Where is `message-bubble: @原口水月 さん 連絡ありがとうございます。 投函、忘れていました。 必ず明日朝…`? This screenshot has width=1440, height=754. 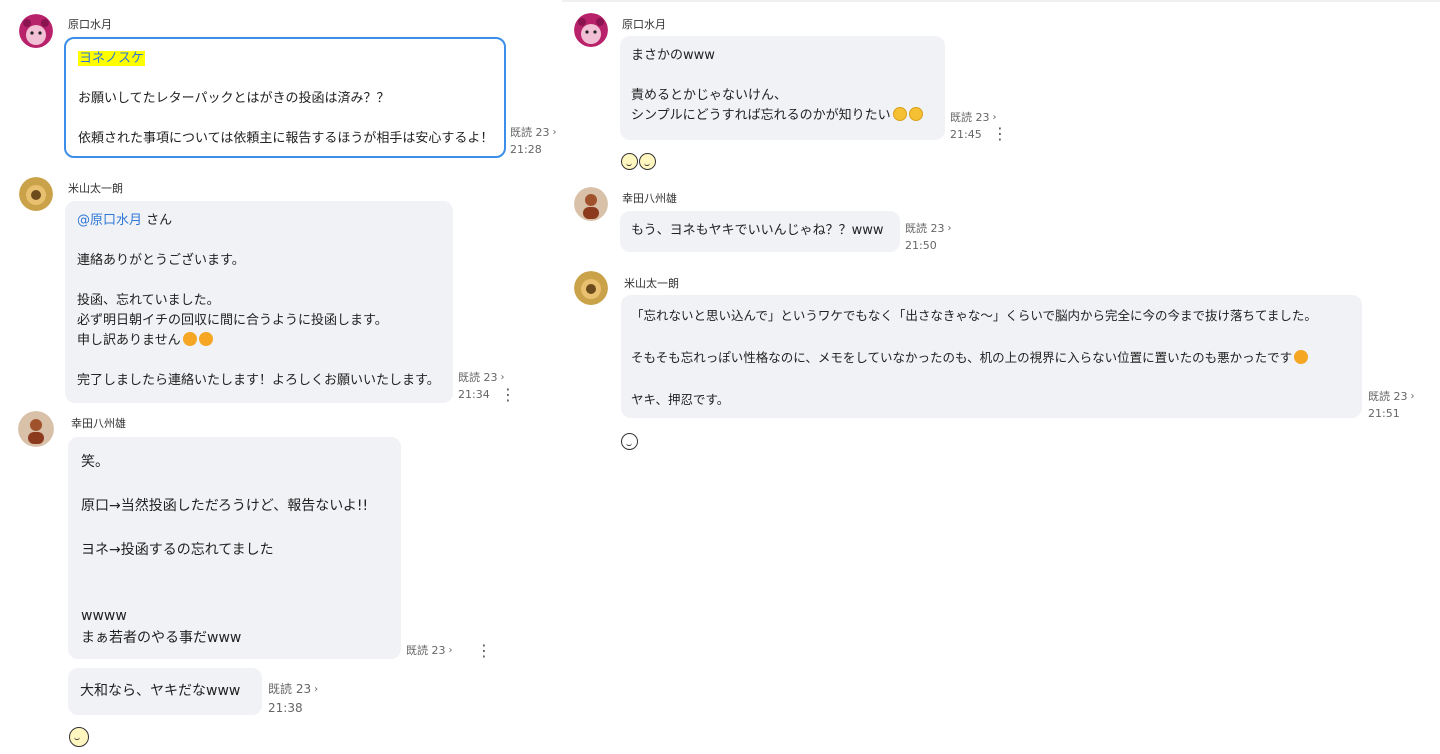 message-bubble: @原口水月 さん 連絡ありがとうございます。 投函、忘れていました。 必ず明日朝… is located at coordinates (259, 302).